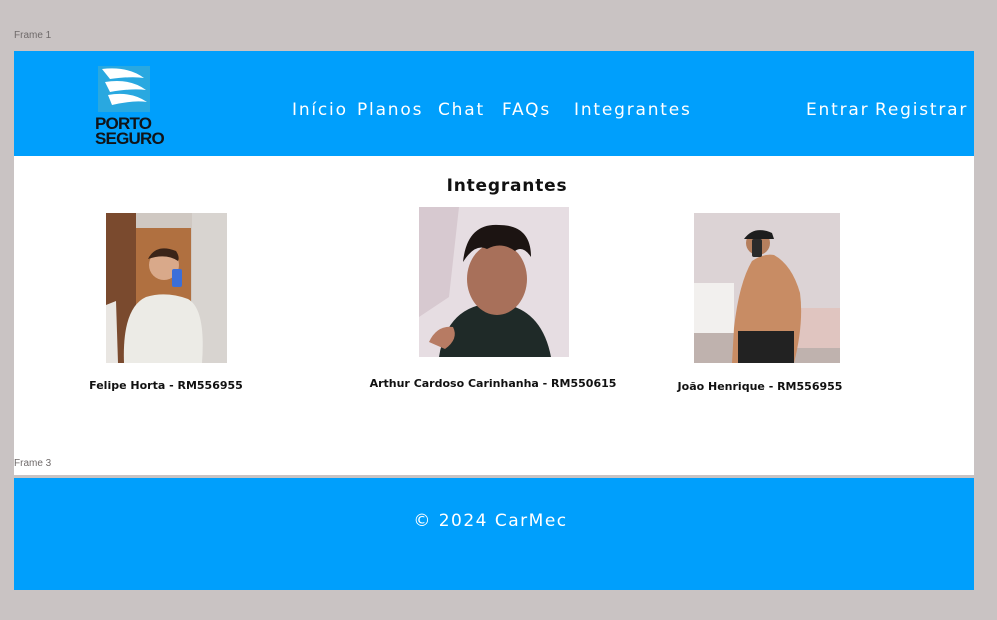 The image size is (997, 620). What do you see at coordinates (526, 110) in the screenshot?
I see `nav-faqs: FAQs` at bounding box center [526, 110].